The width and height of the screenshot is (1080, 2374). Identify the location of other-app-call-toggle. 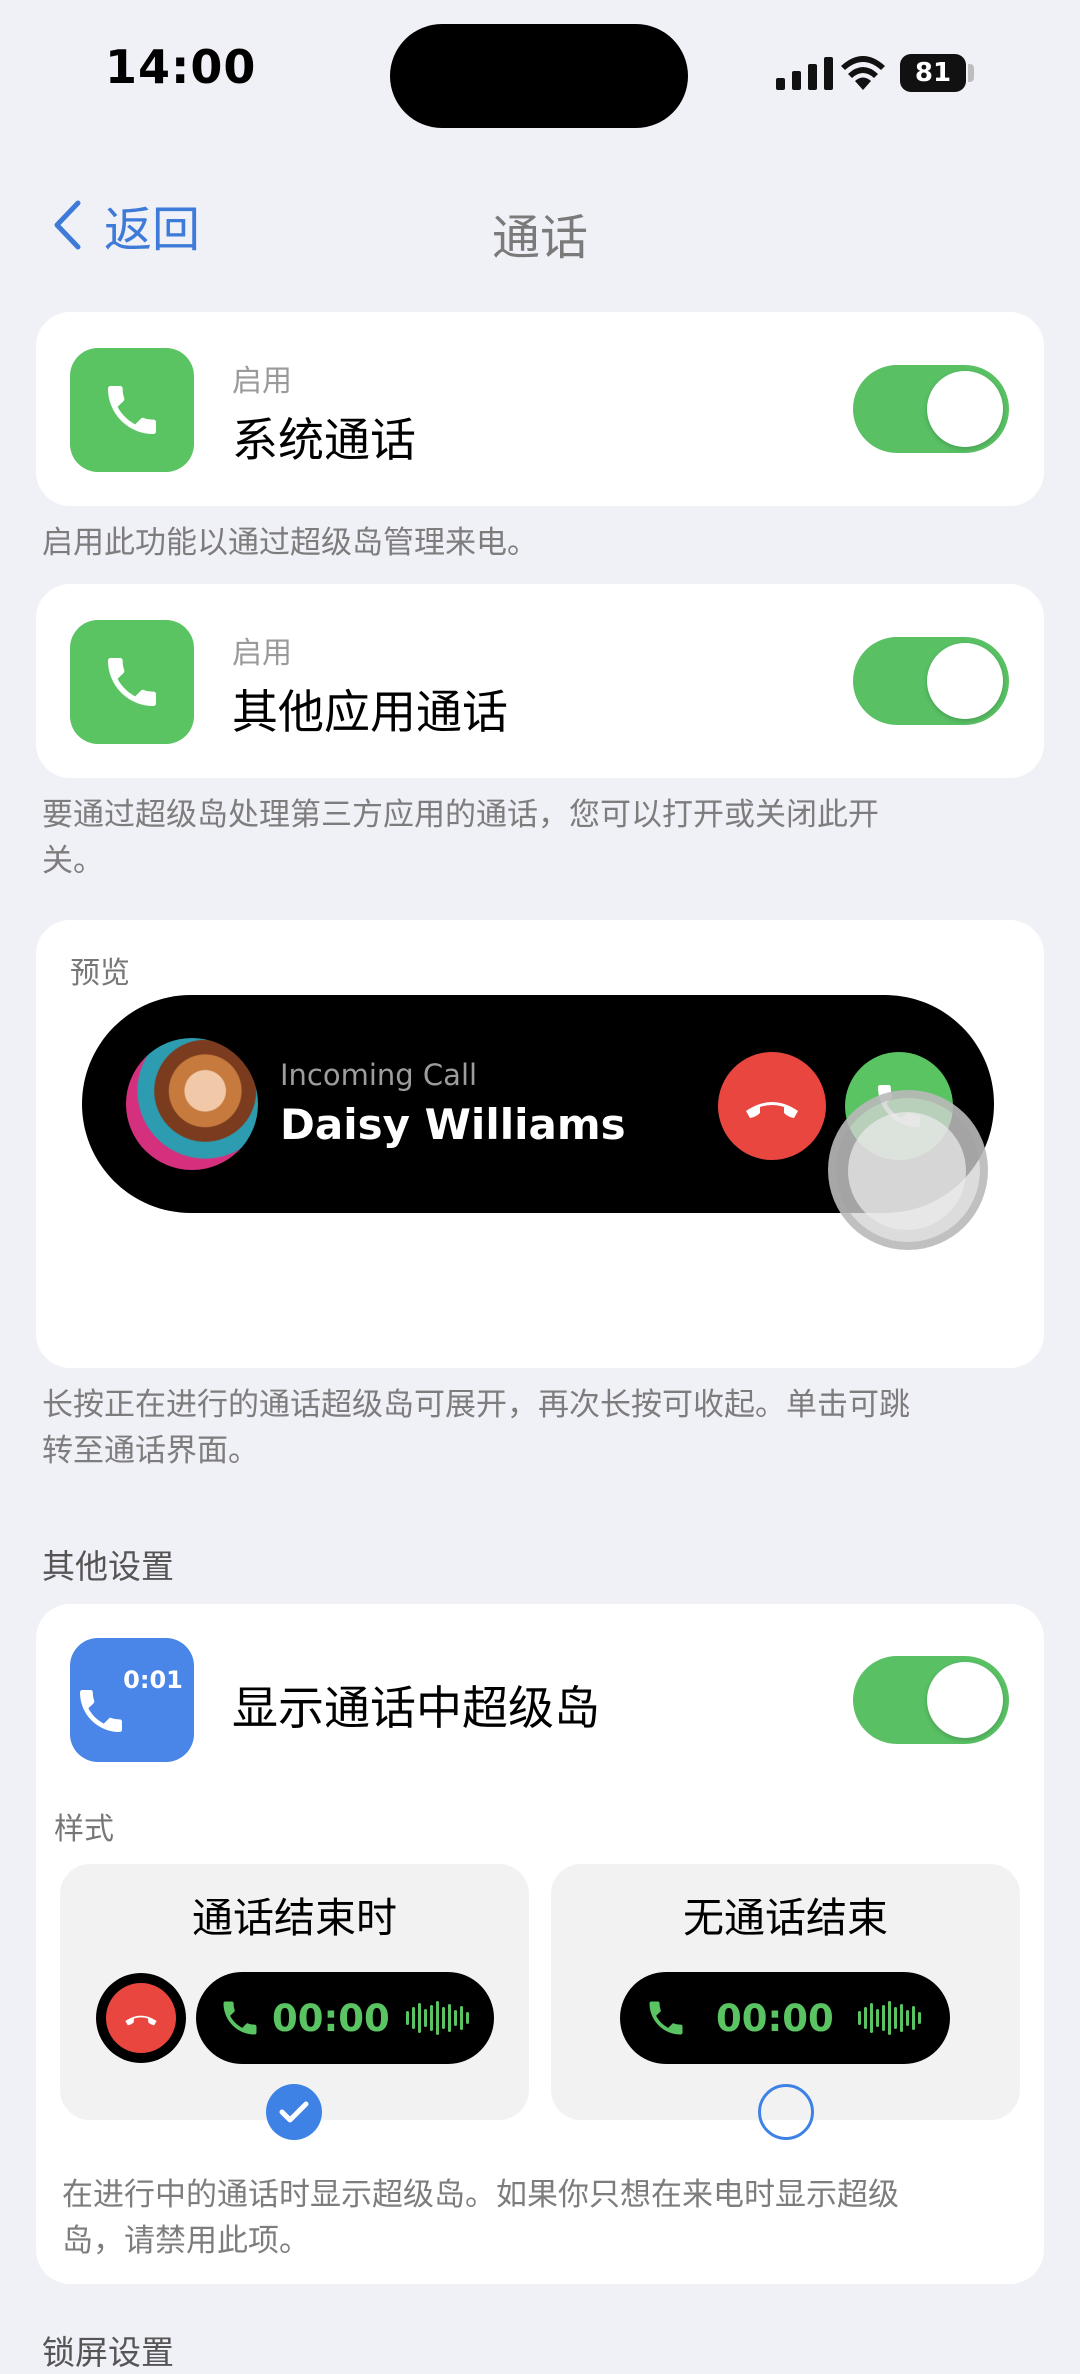
(931, 681).